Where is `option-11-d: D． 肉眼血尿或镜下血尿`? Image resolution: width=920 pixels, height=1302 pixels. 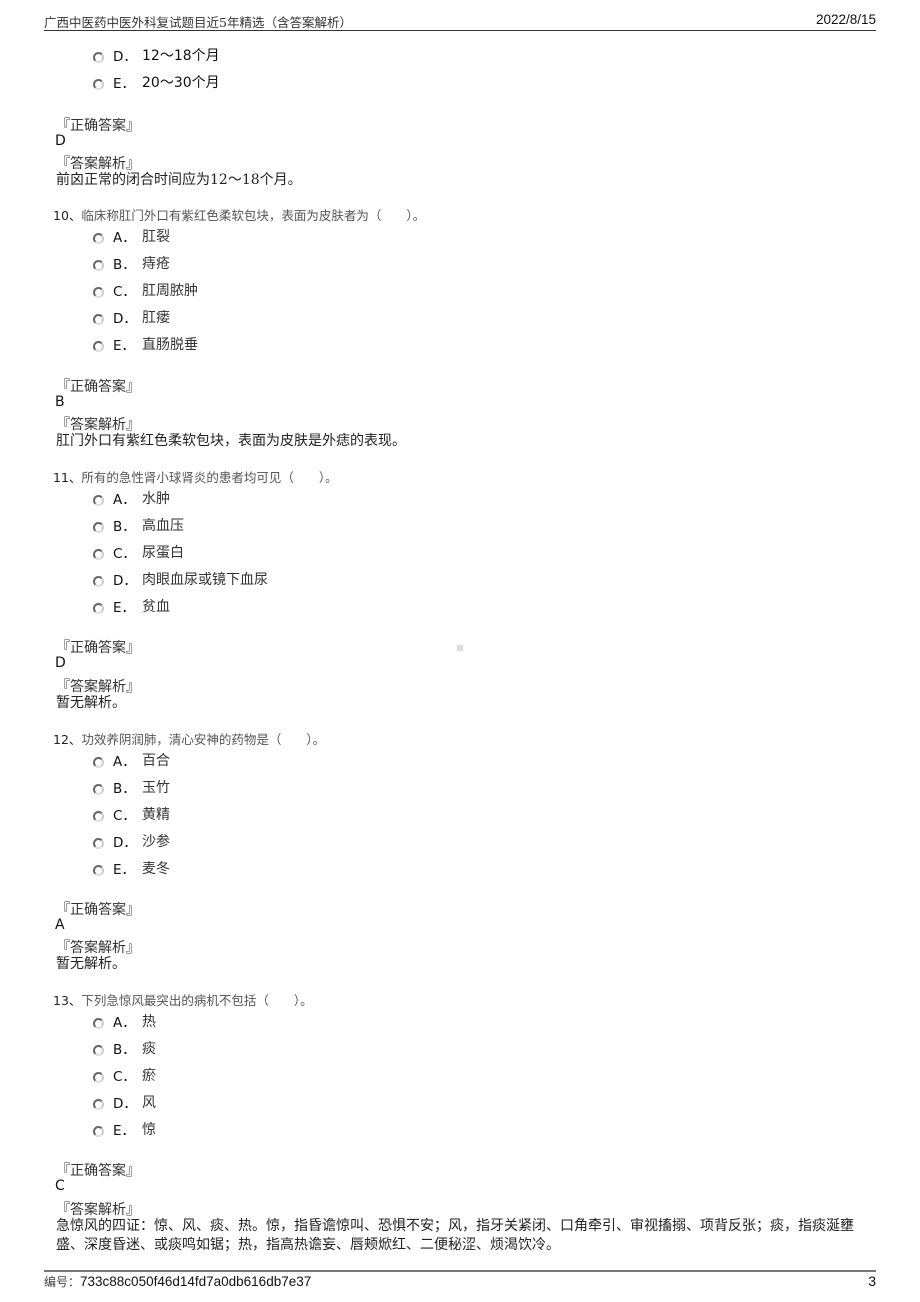
option-11-d: D． 肉眼血尿或镜下血尿 is located at coordinates (180, 579).